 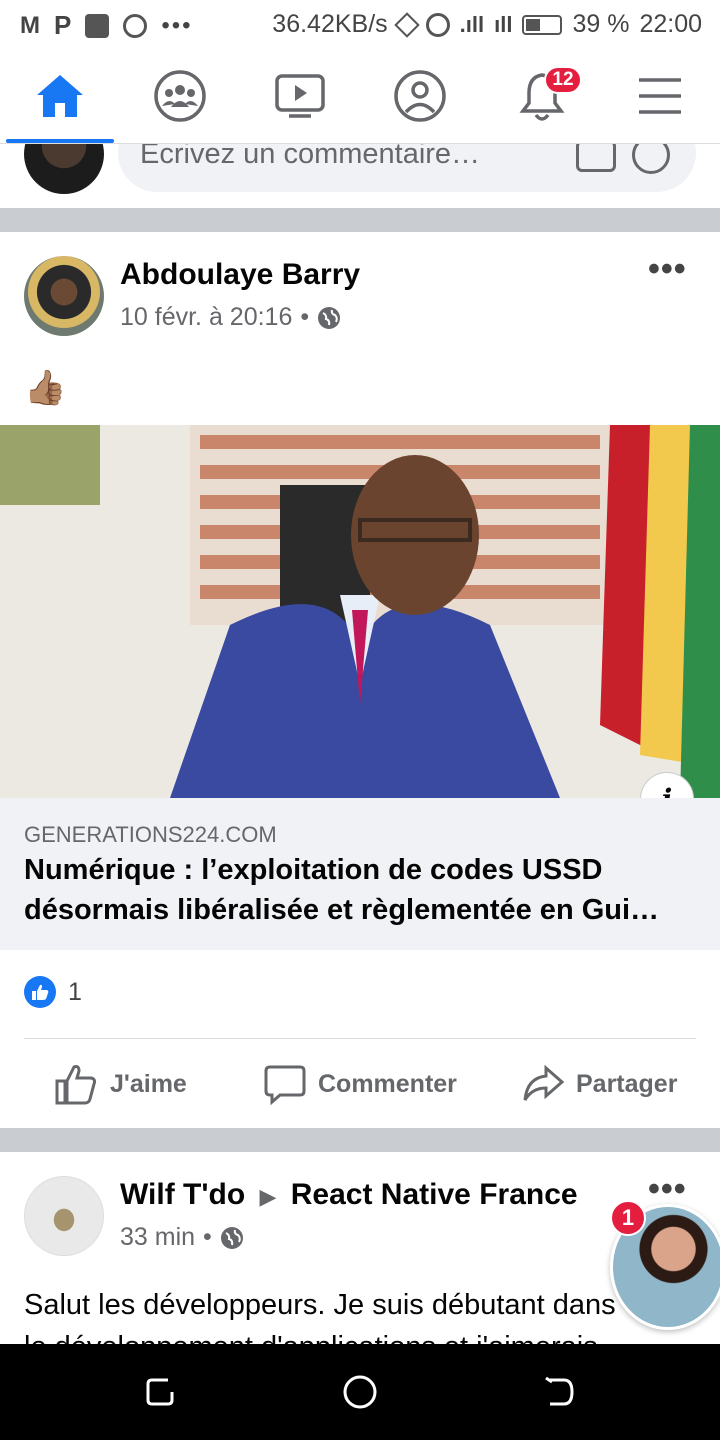 I want to click on nav-home, so click(x=60, y=96).